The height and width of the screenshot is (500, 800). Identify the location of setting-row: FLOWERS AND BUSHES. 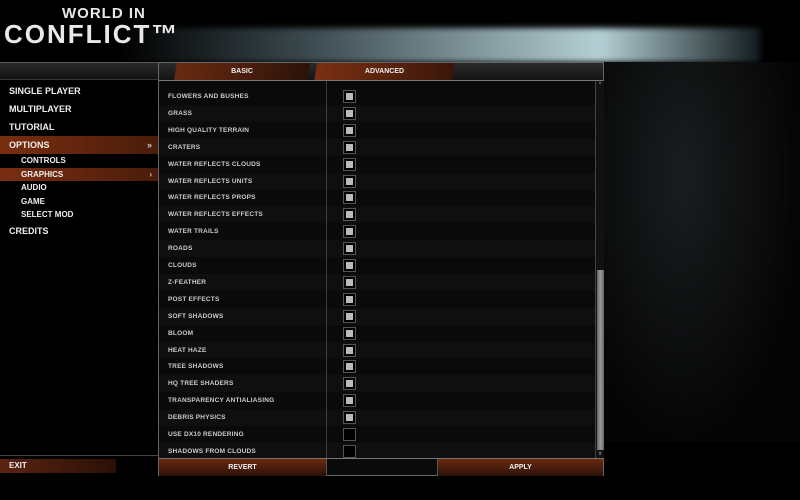
(377, 96).